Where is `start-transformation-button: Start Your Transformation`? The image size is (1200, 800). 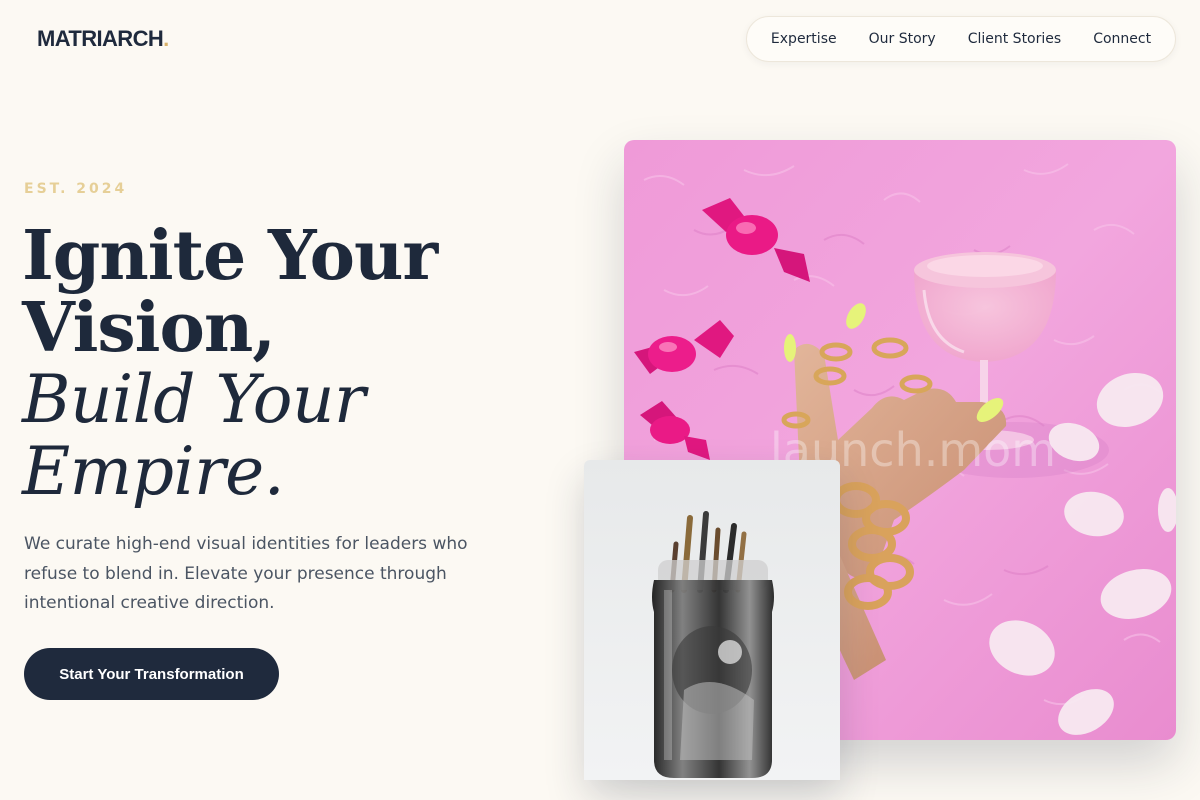
start-transformation-button: Start Your Transformation is located at coordinates (151, 674).